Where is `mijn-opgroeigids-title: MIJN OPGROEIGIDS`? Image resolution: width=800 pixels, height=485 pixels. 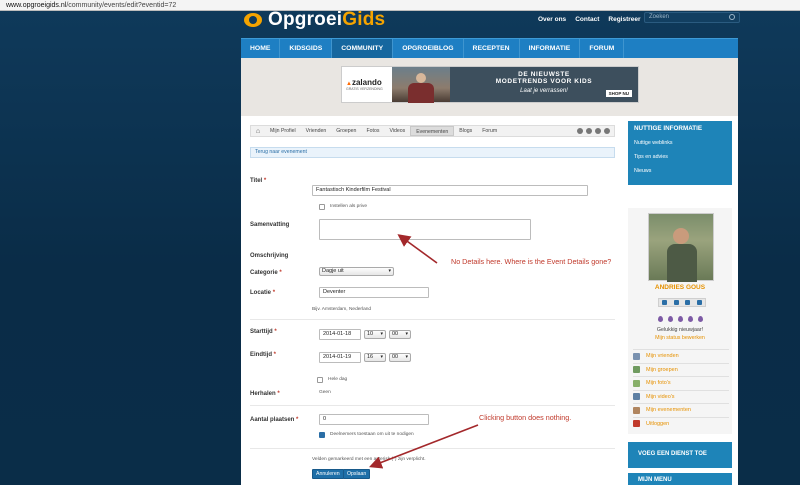
mijn-opgroeigids-title: MIJN OPGROEIGIDS is located at coordinates (666, 202).